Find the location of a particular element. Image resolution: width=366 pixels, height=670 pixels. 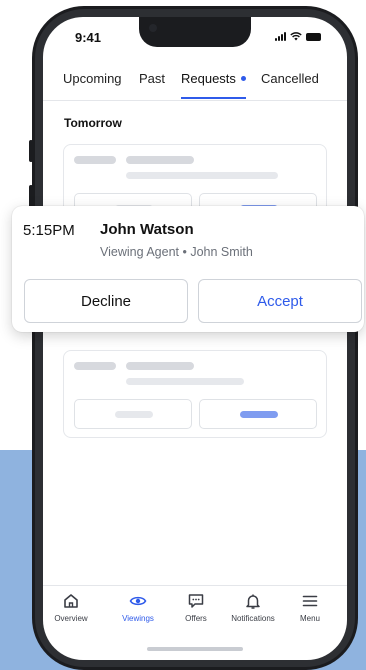

wifi-icon is located at coordinates (296, 36).